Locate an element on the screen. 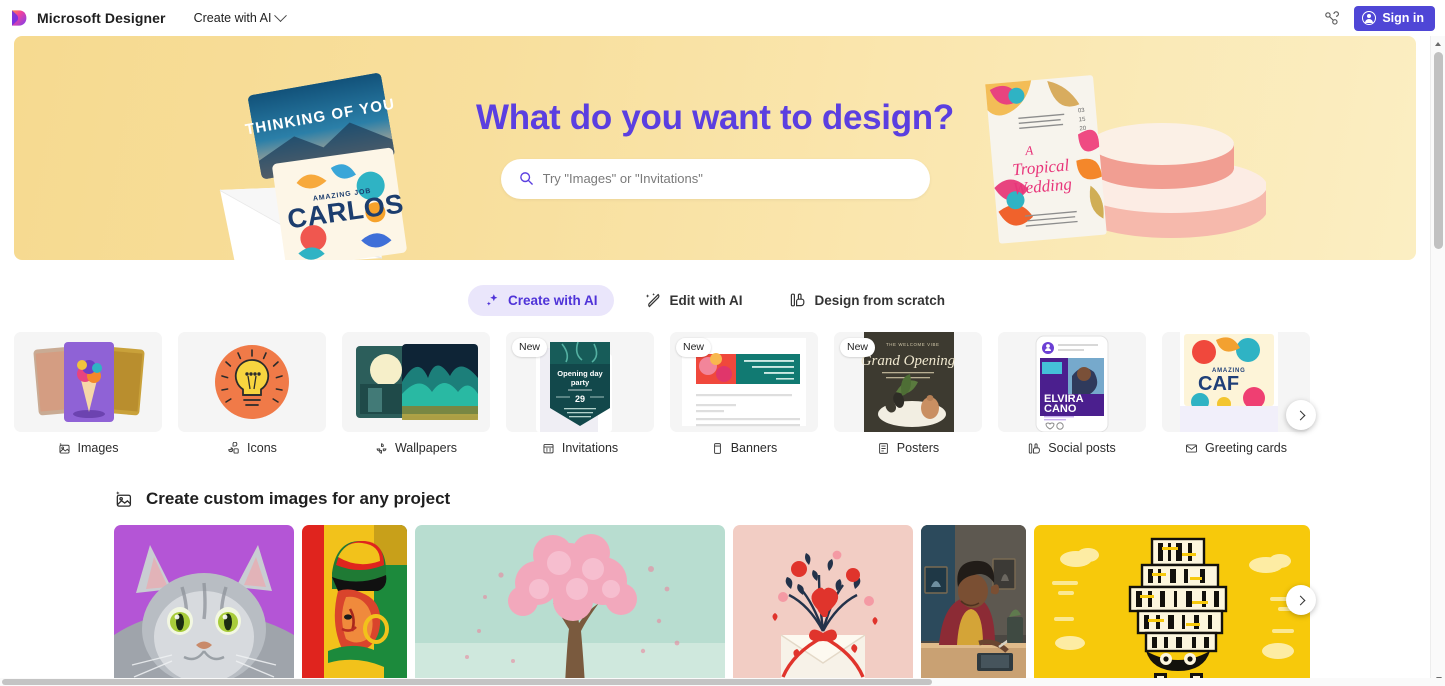 Image resolution: width=1445 pixels, height=686 pixels. category-label-text: Greeting cards is located at coordinates (1246, 448).